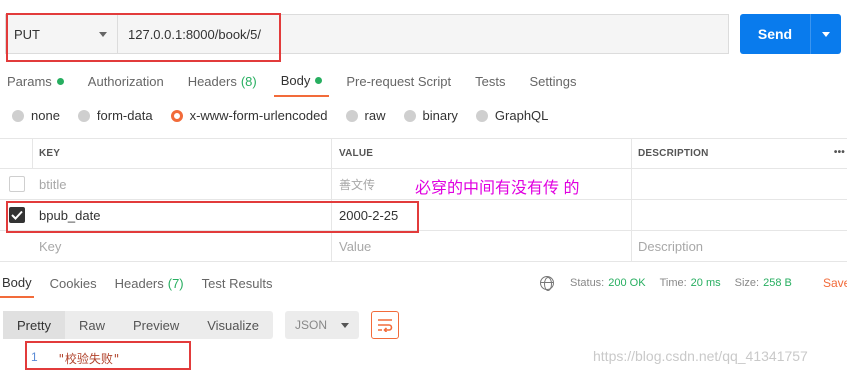 The height and width of the screenshot is (375, 847). What do you see at coordinates (50, 246) in the screenshot?
I see `key-placeholder: Key` at bounding box center [50, 246].